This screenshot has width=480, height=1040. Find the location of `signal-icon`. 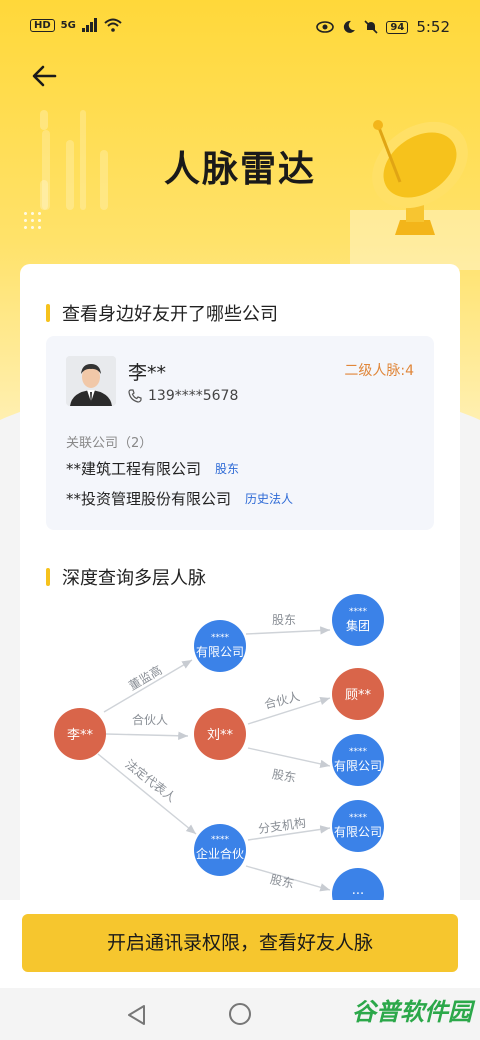

signal-icon is located at coordinates (89, 25).